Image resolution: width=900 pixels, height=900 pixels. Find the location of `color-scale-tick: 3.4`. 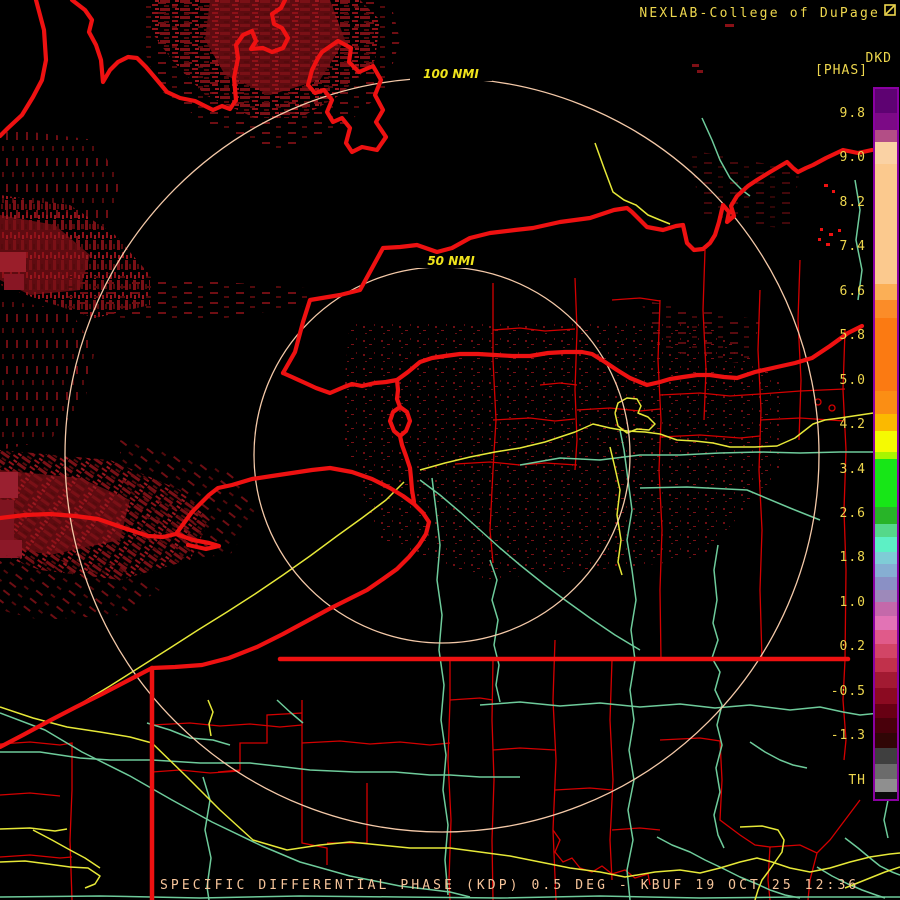

color-scale-tick: 3.4 is located at coordinates (852, 469).